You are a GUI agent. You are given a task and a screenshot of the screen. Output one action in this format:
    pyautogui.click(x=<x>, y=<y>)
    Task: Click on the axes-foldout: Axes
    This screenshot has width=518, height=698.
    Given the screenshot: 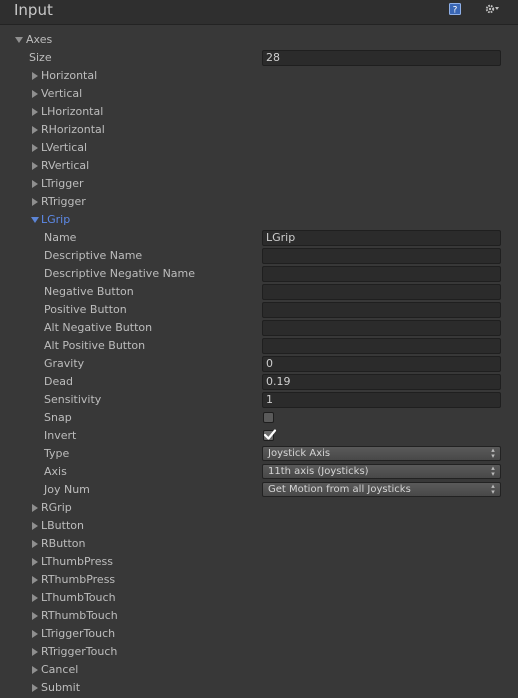 What is the action you would take?
    pyautogui.click(x=259, y=40)
    